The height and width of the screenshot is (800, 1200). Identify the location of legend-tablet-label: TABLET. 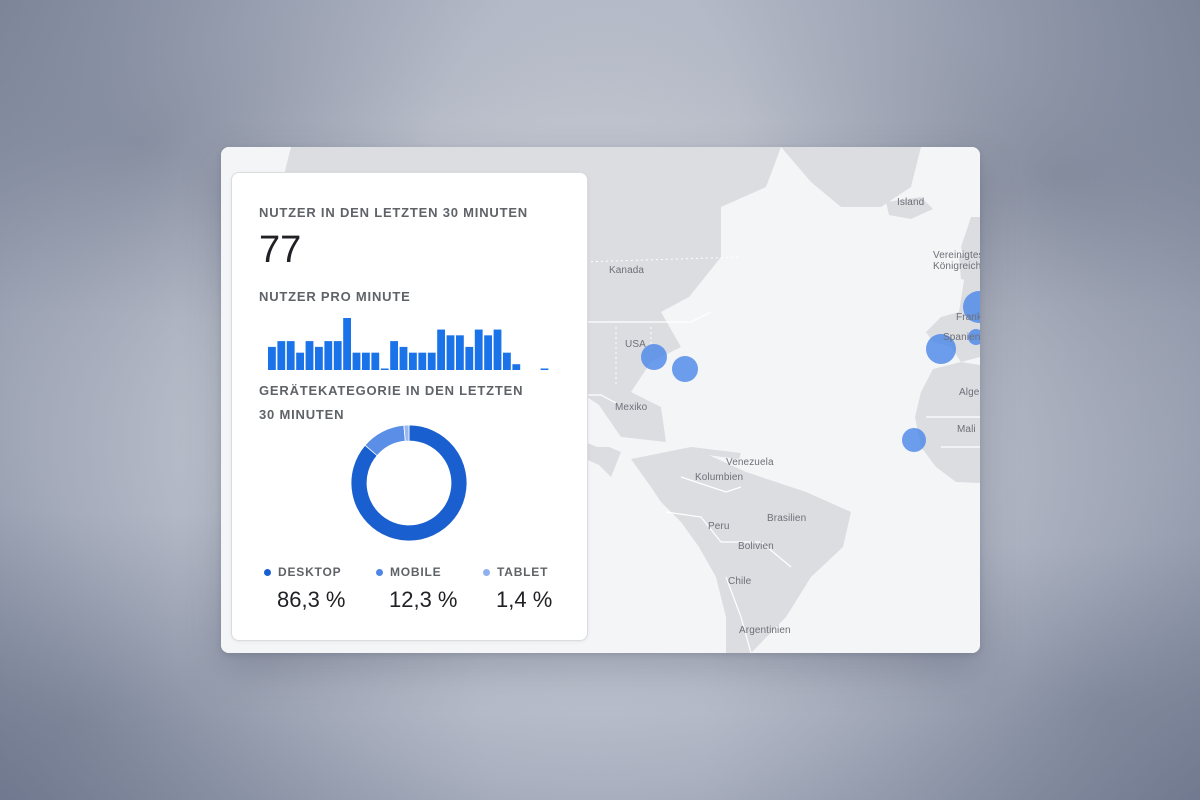
(523, 572).